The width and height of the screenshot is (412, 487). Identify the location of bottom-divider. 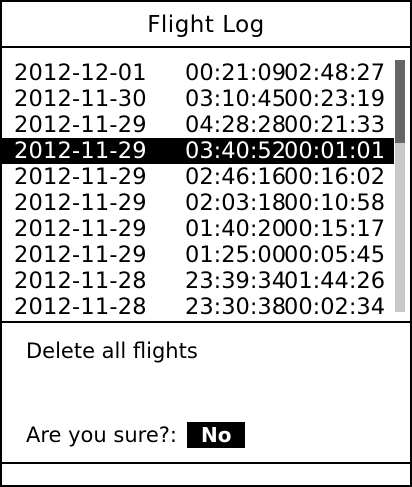
(206, 463).